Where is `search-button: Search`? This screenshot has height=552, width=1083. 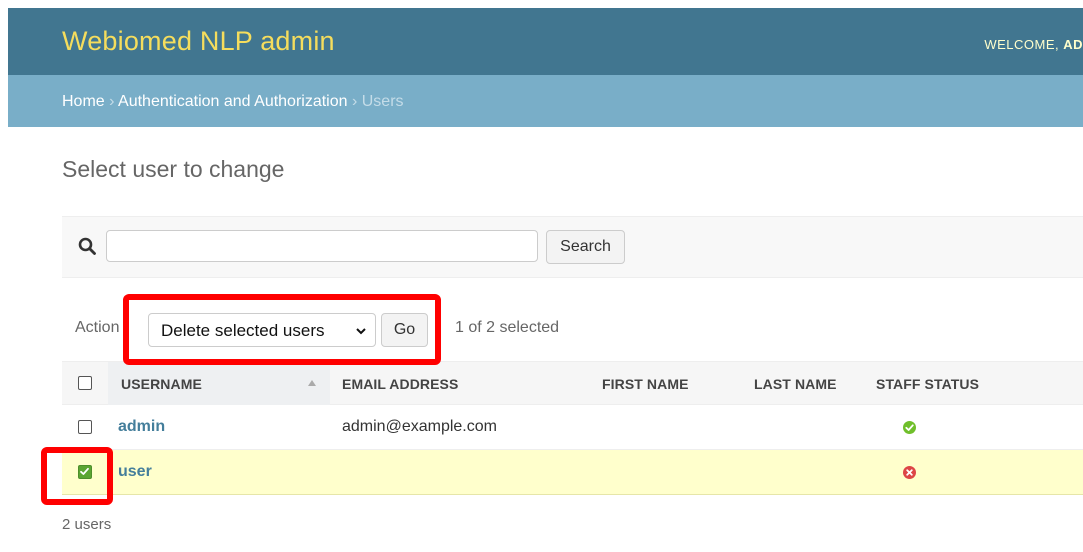
search-button: Search is located at coordinates (585, 247).